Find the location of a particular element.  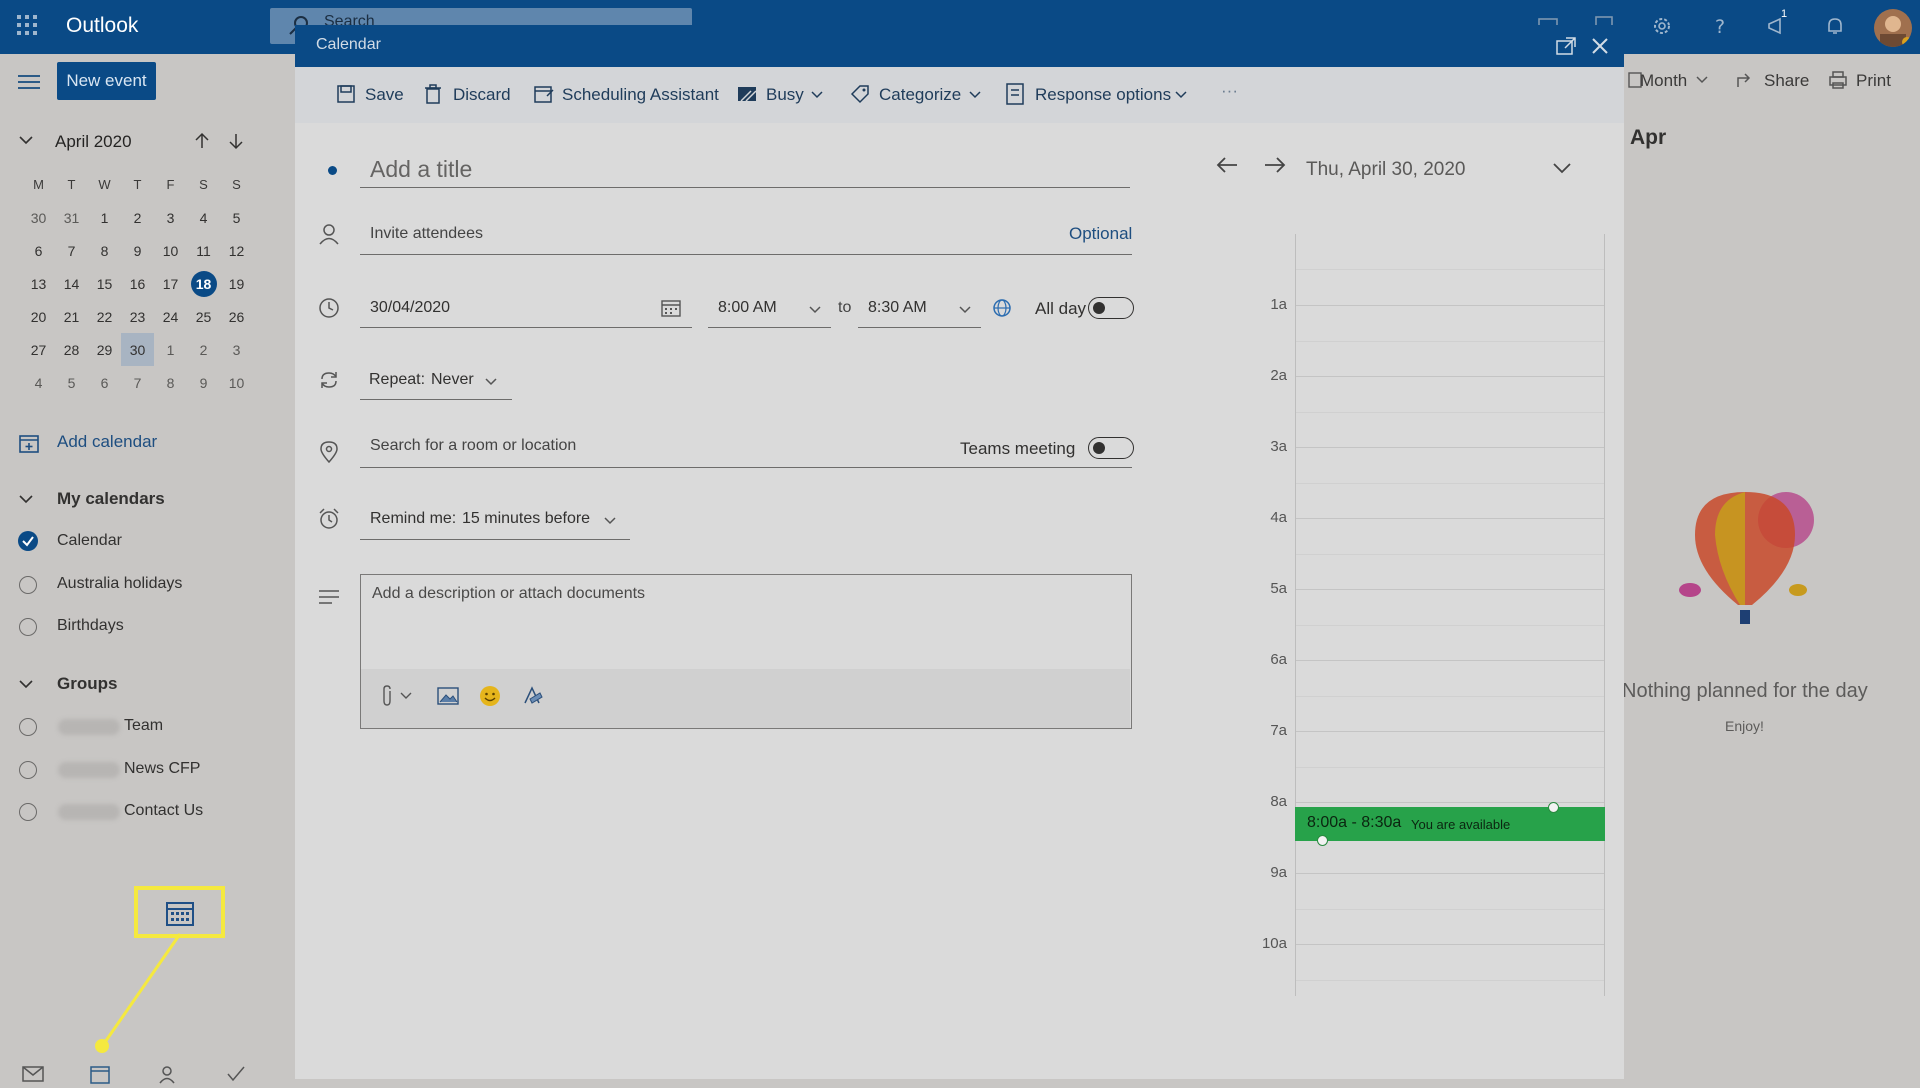

all-day-toggle is located at coordinates (1111, 308).